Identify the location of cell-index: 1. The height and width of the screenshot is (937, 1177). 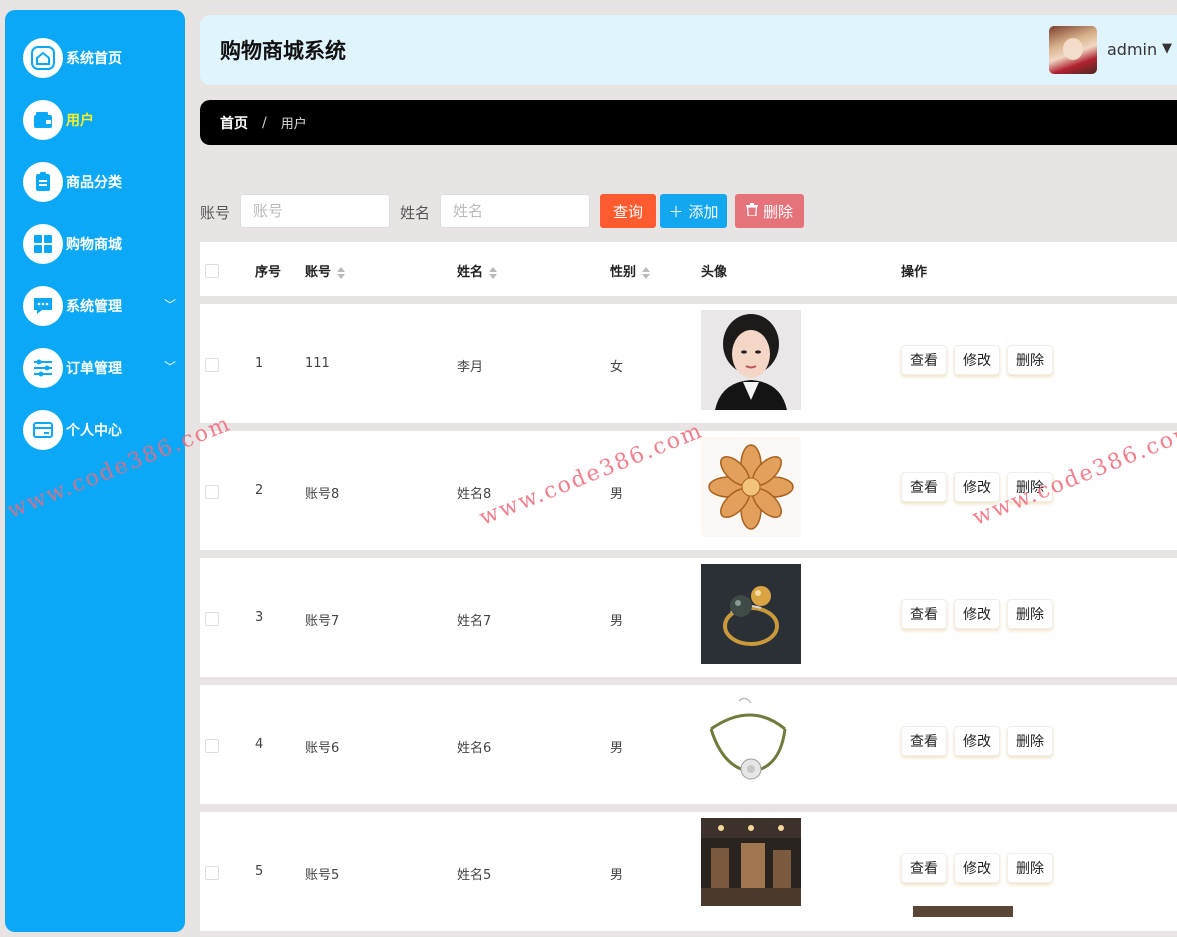
(259, 363).